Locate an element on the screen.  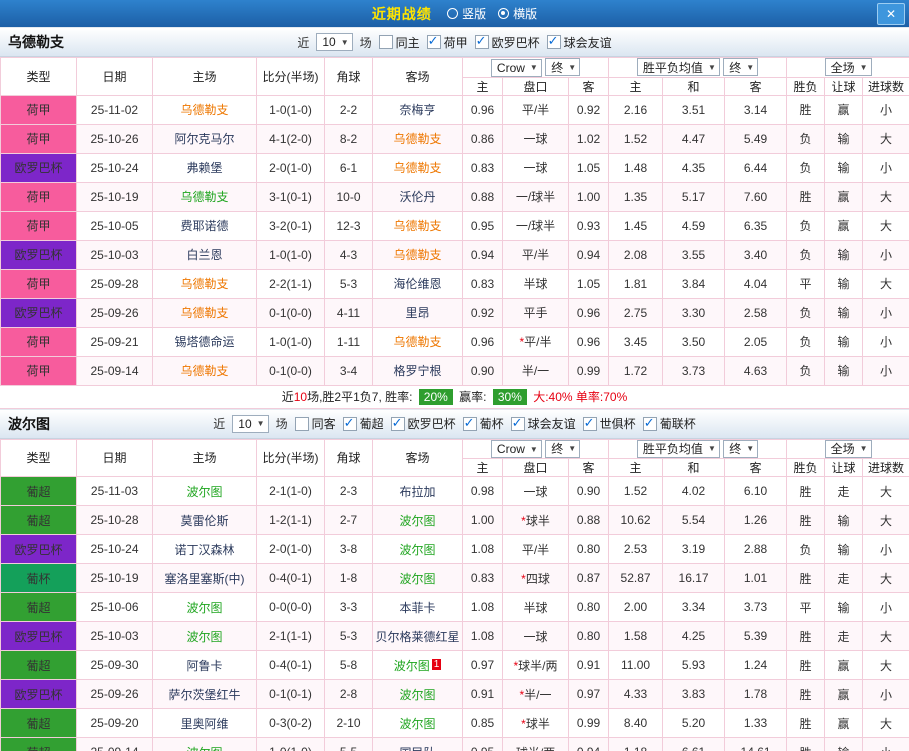
score: 2-0(1-0) is located at coordinates (290, 549).